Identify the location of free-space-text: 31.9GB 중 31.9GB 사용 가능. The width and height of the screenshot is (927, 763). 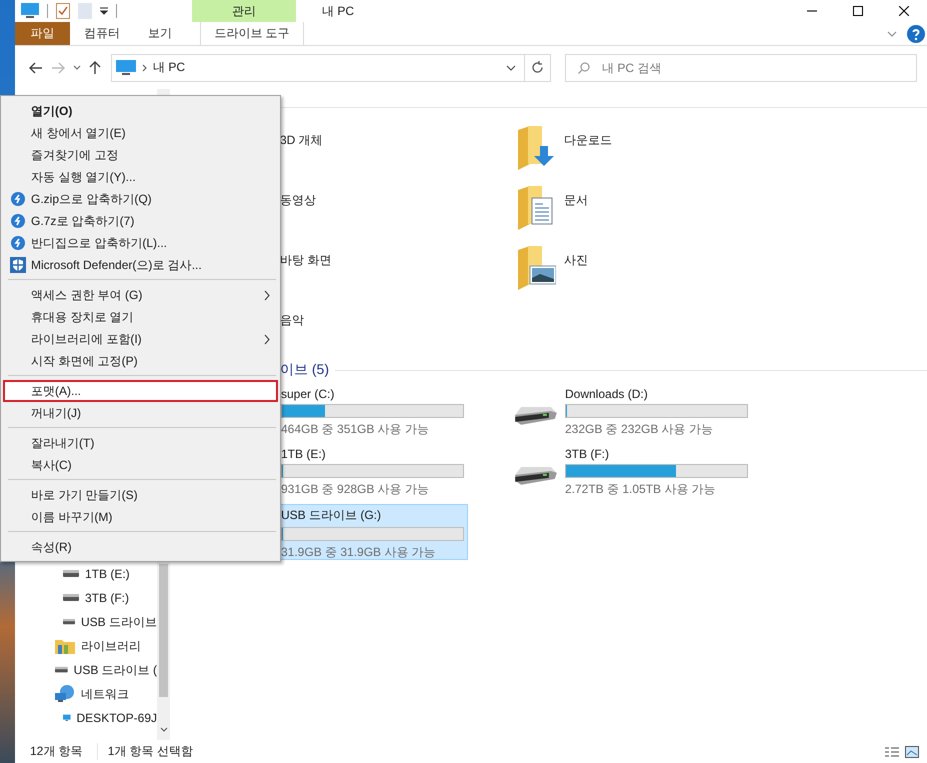
(359, 552).